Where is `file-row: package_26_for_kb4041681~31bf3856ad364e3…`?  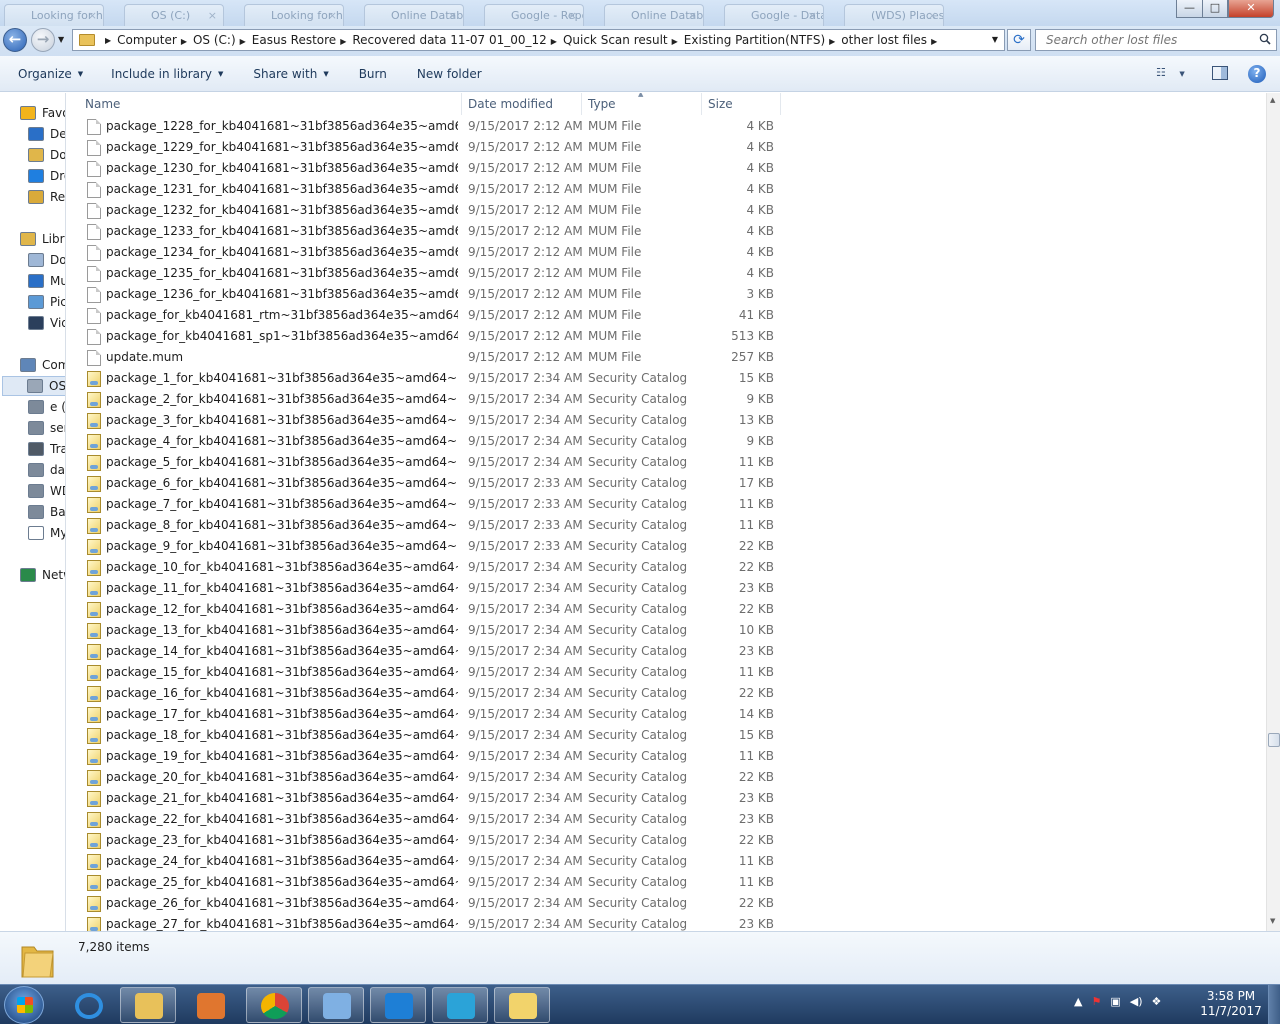
file-row: package_26_for_kb4041681~31bf3856ad364e3… is located at coordinates (666, 903).